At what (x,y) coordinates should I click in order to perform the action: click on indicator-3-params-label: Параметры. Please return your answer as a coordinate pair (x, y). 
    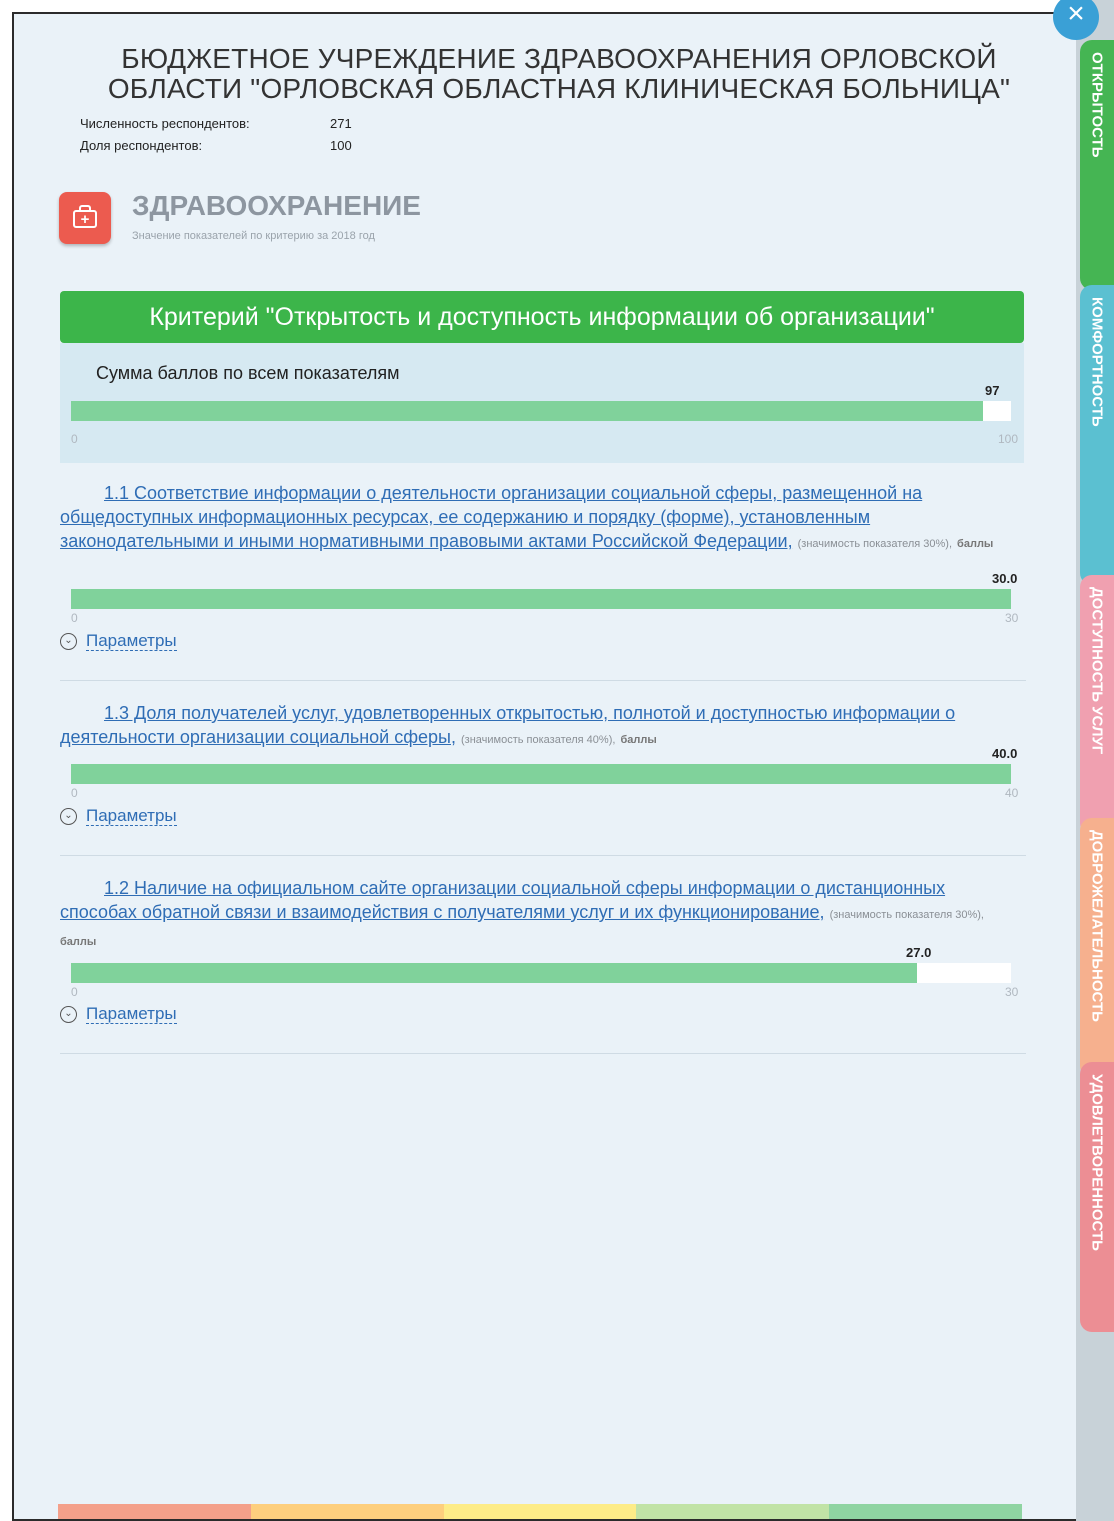
    Looking at the image, I should click on (131, 1014).